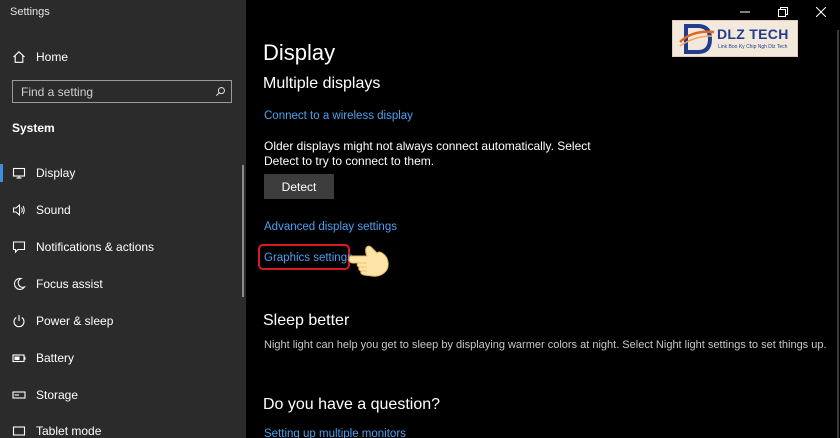  What do you see at coordinates (30, 12) in the screenshot?
I see `window-title: Settings` at bounding box center [30, 12].